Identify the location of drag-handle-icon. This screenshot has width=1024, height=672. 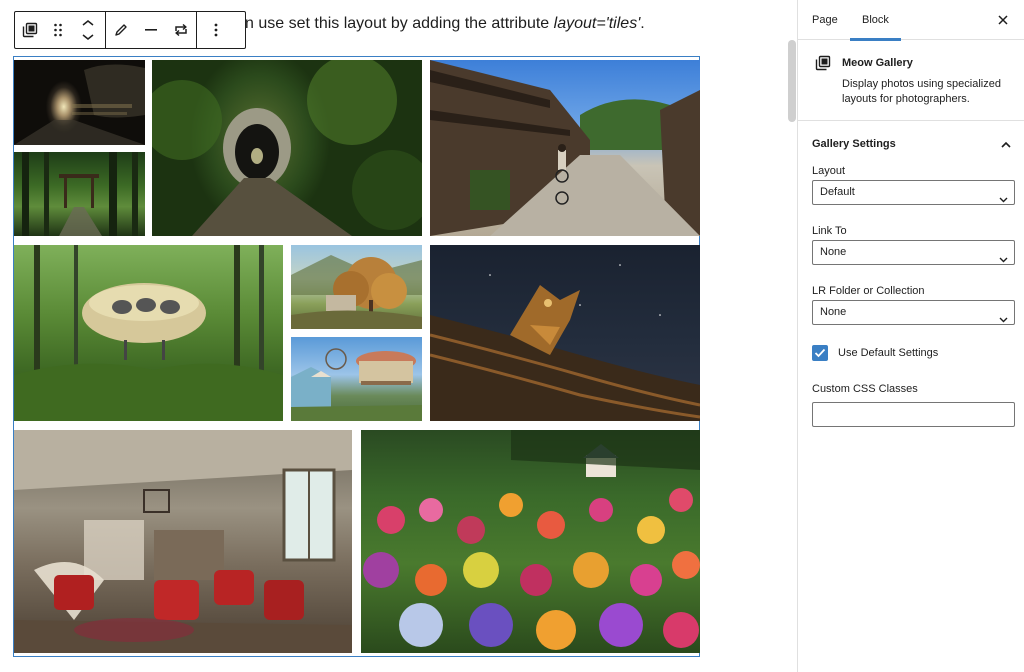
(58, 30).